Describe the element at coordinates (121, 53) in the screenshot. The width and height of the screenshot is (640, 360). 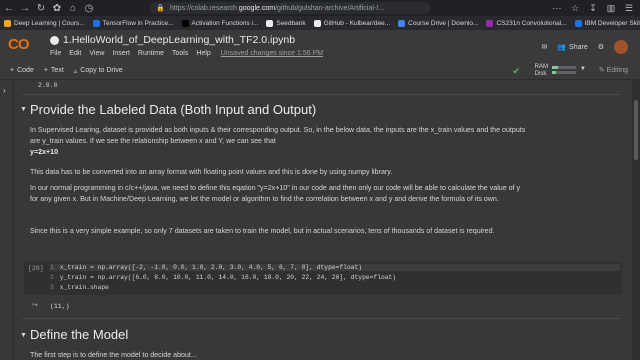
I see `menu-insert: Insert` at that location.